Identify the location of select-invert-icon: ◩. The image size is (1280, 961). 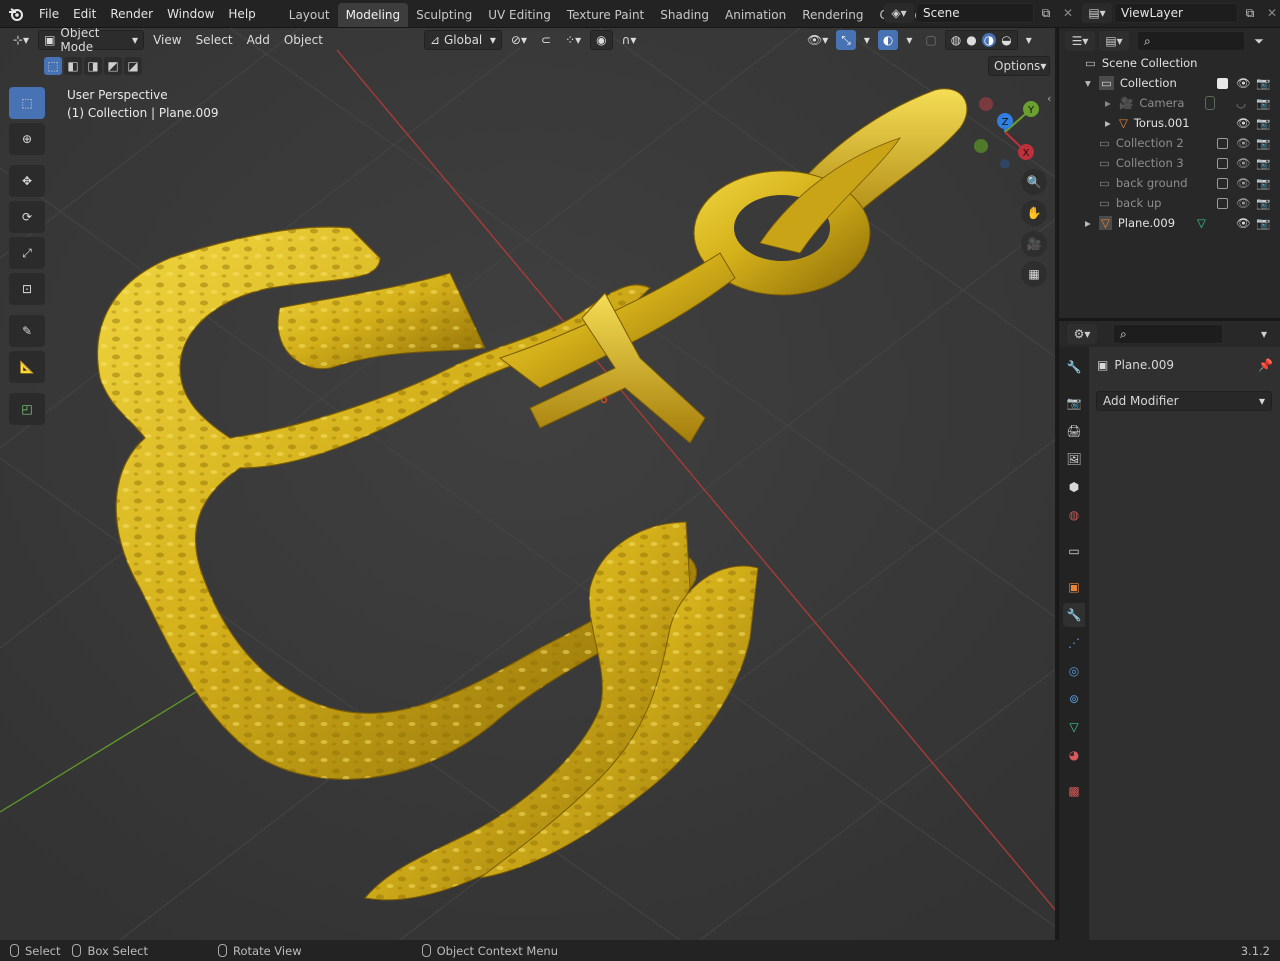
(113, 66).